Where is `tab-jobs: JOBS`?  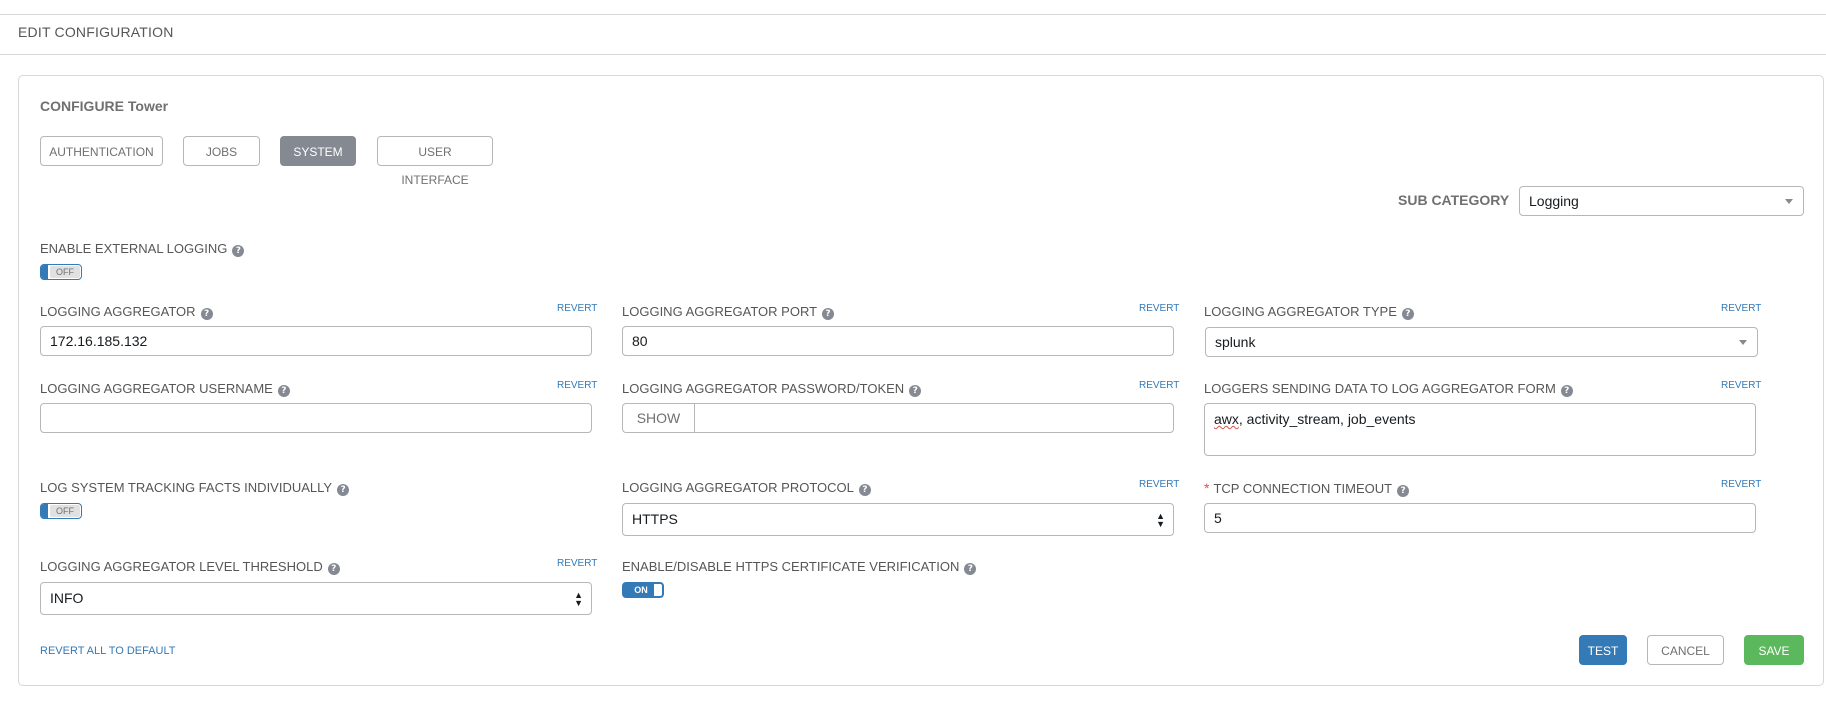 tab-jobs: JOBS is located at coordinates (221, 151).